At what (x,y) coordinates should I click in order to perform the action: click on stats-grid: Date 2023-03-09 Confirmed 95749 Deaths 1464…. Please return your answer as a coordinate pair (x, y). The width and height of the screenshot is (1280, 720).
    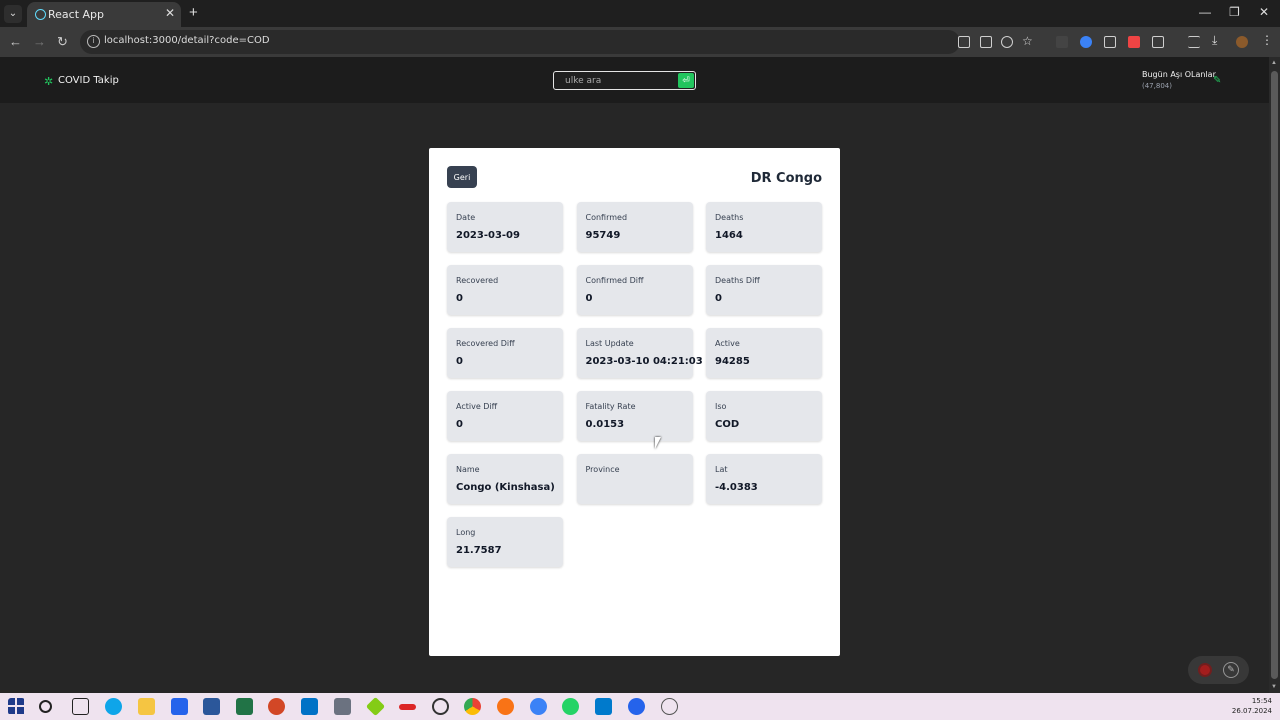
    Looking at the image, I should click on (634, 384).